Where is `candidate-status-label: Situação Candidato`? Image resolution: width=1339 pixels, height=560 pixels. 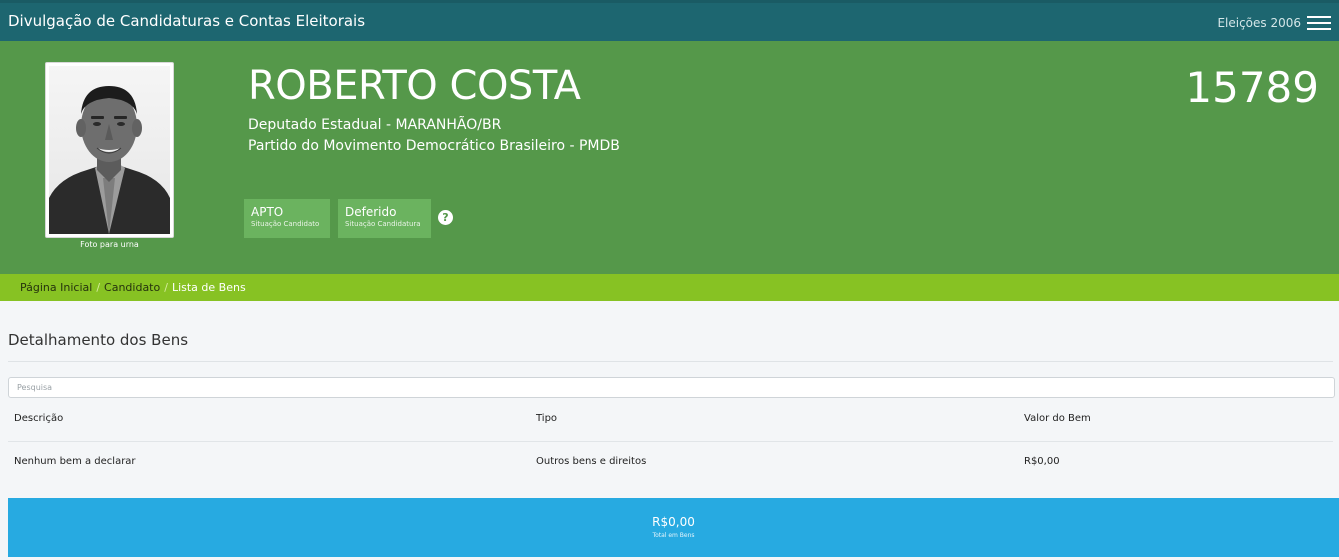
candidate-status-label: Situação Candidato is located at coordinates (285, 224).